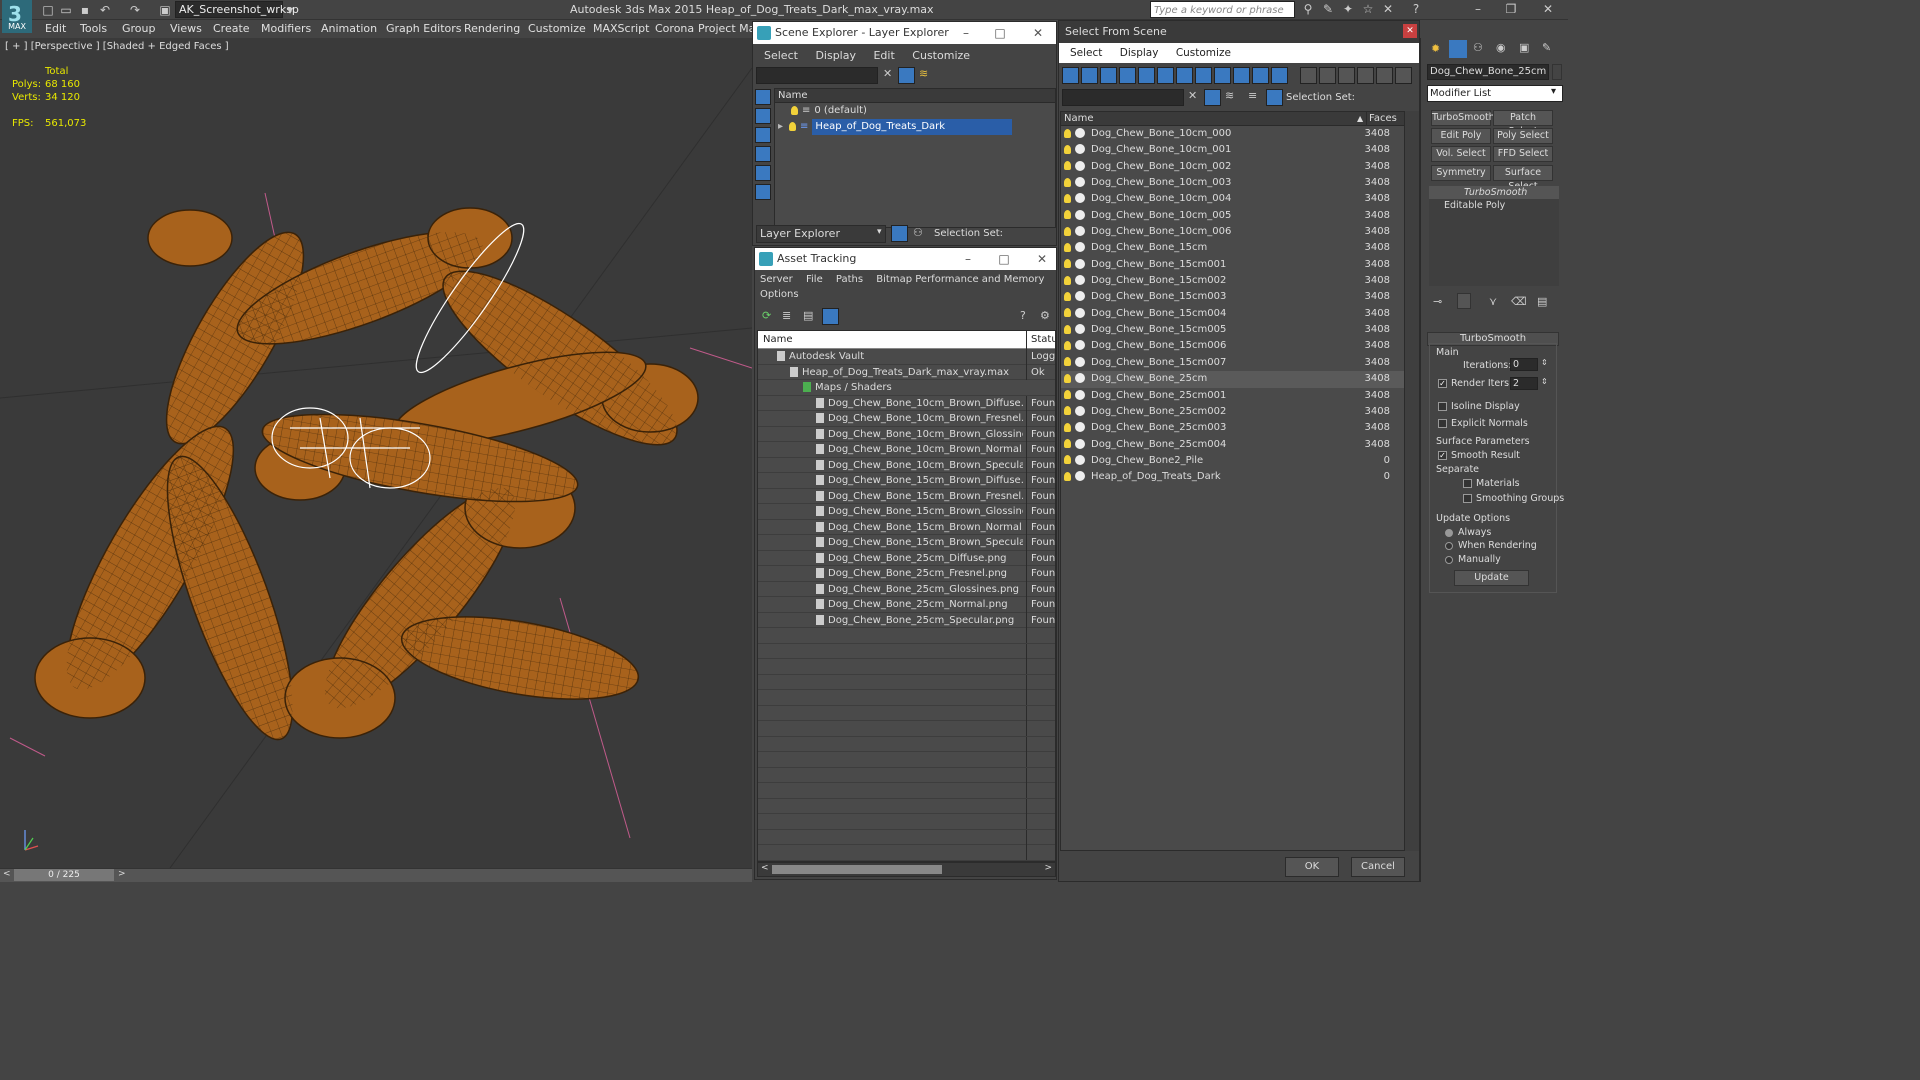 The height and width of the screenshot is (1080, 1920). I want to click on display-cameras-icon, so click(1127, 75).